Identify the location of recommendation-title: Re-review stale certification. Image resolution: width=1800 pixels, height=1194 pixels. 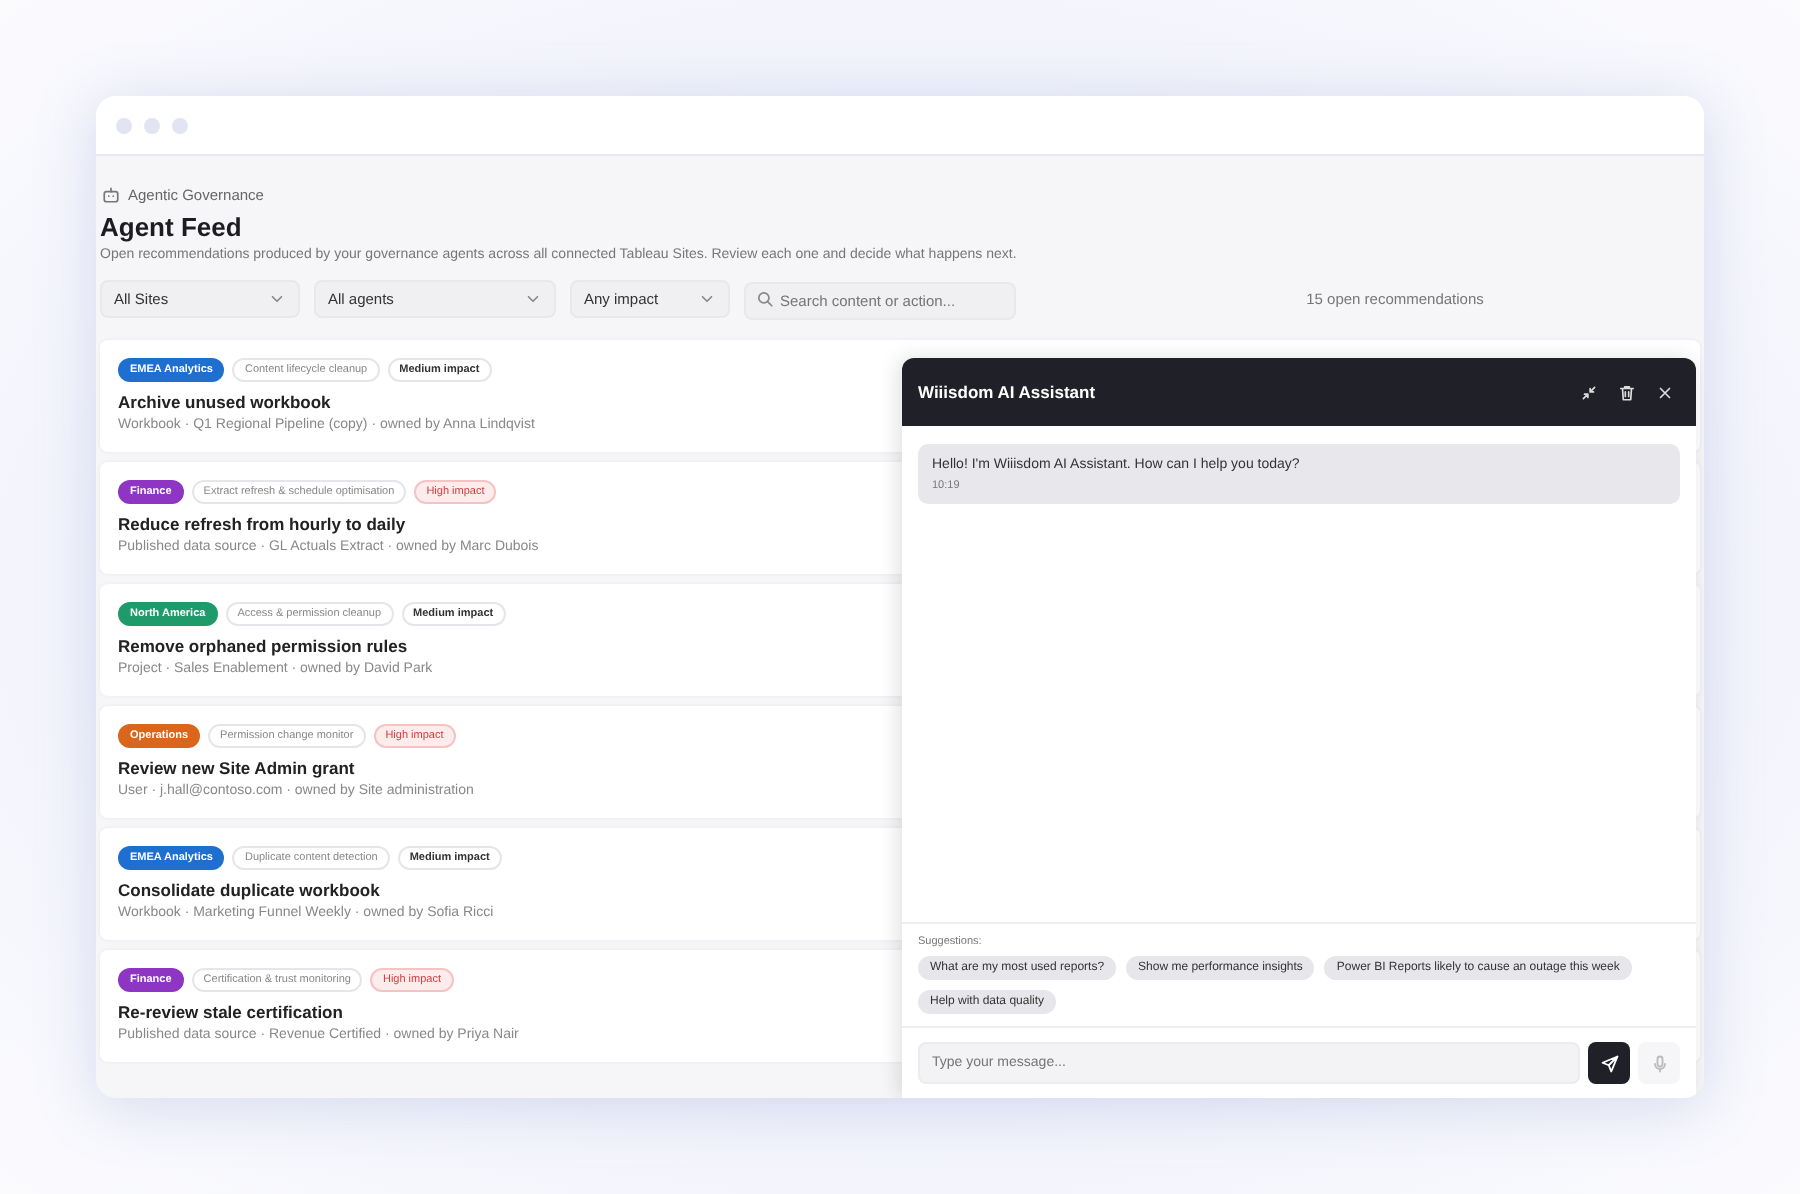
(231, 1012).